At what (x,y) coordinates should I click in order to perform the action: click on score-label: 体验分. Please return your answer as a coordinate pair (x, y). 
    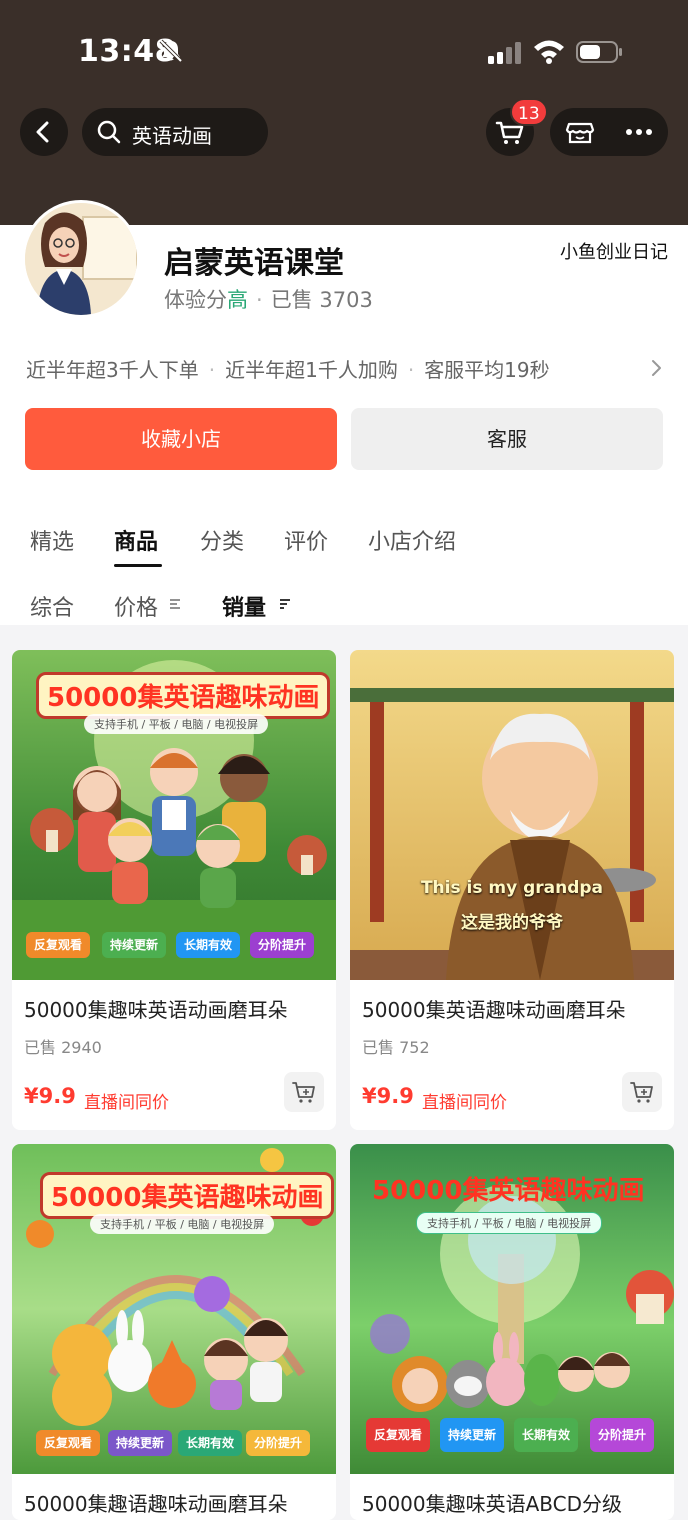
    Looking at the image, I should click on (195, 300).